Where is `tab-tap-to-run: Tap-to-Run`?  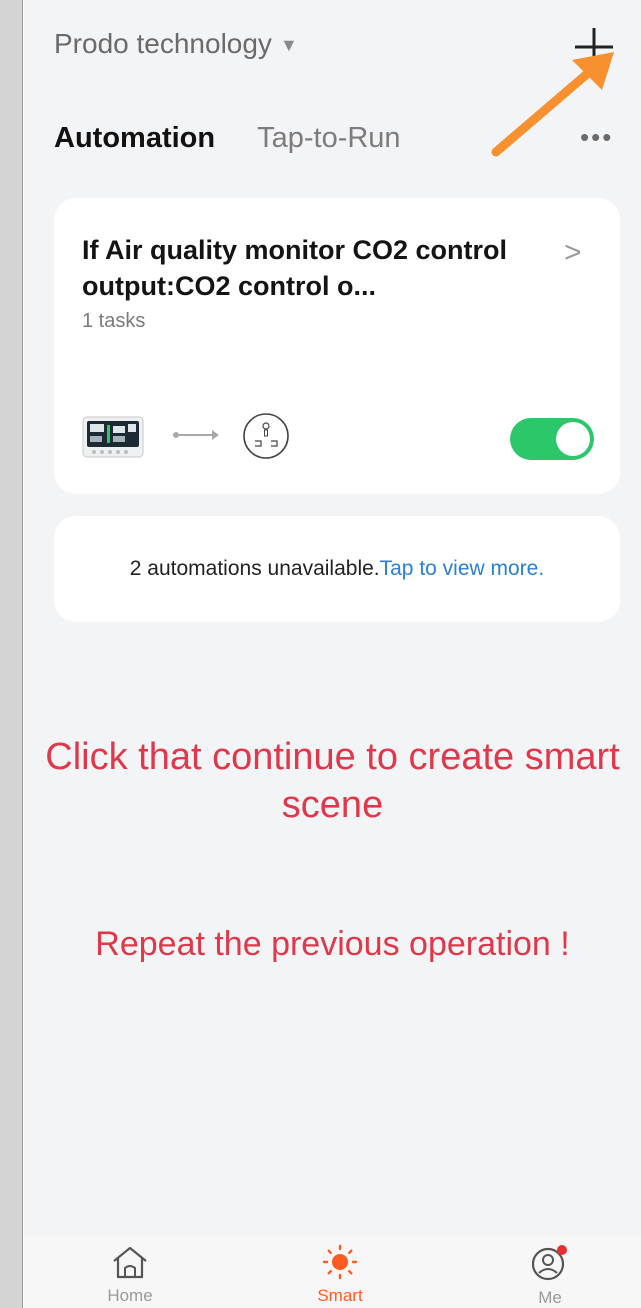
tab-tap-to-run: Tap-to-Run is located at coordinates (328, 138).